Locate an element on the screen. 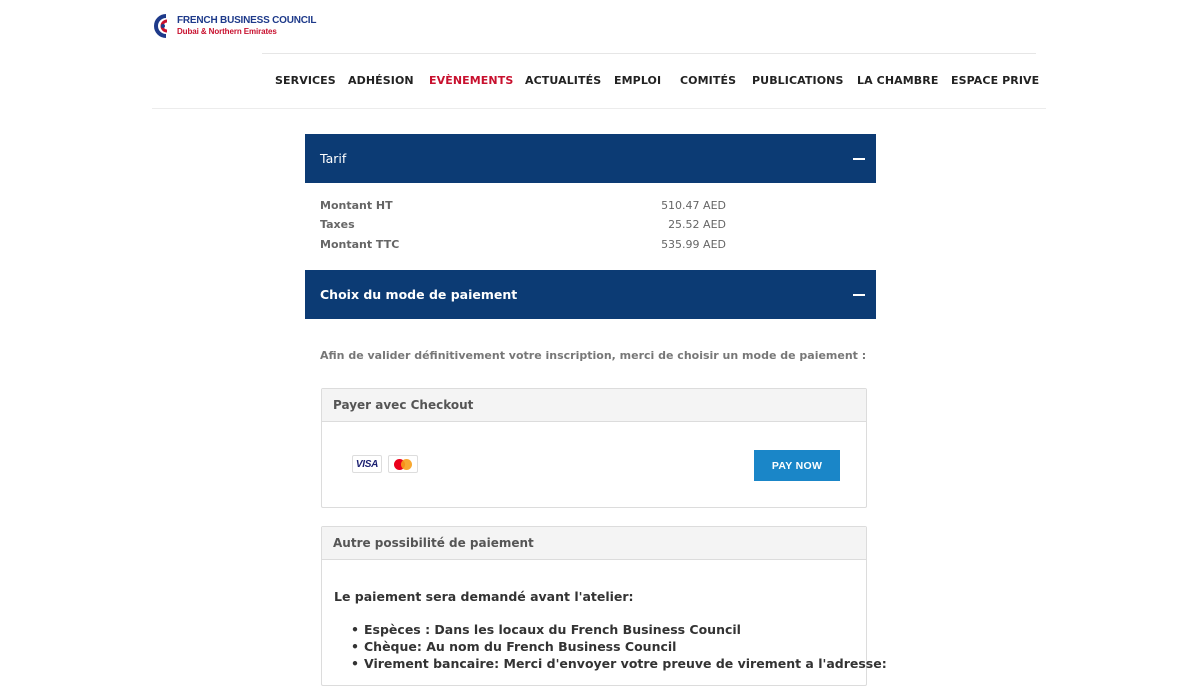 The image size is (1200, 686). price-value: 510.47 AED is located at coordinates (693, 205).